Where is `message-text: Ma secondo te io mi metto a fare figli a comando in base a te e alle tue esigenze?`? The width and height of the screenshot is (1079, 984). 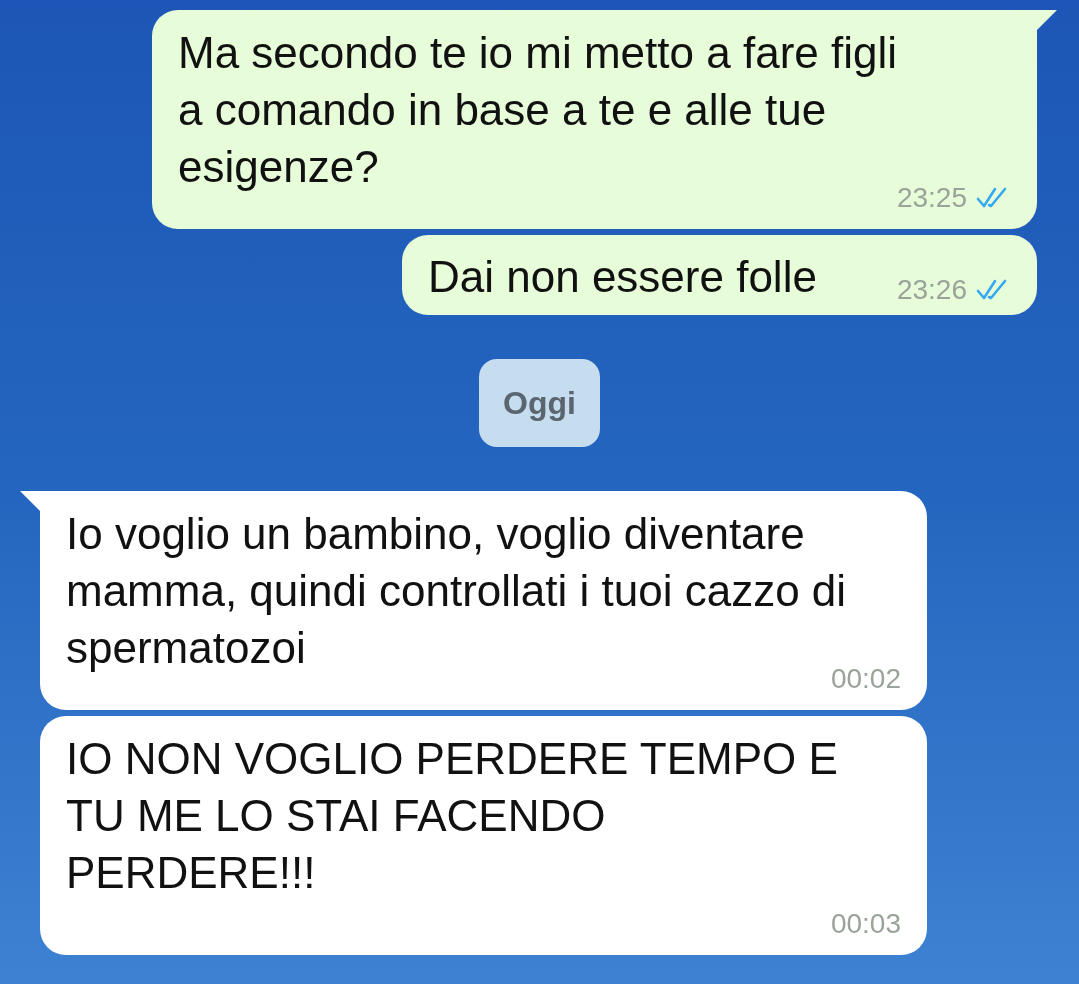
message-text: Ma secondo te io mi metto a fare figli a comando in base a te e alle tue esigenze? is located at coordinates (538, 110).